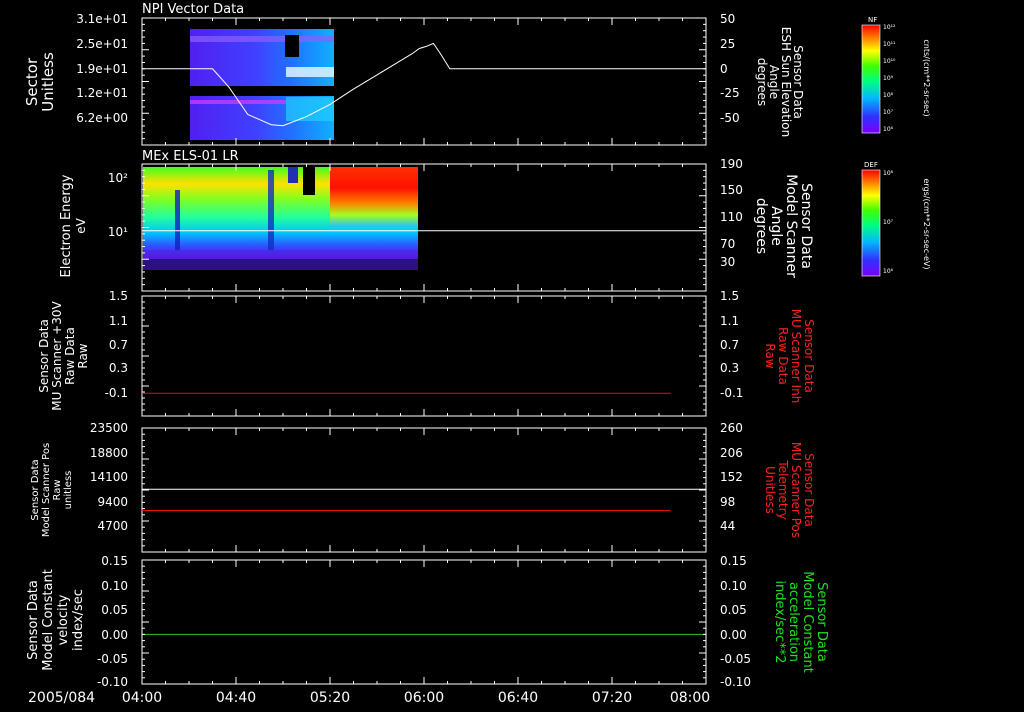  Describe the element at coordinates (48, 620) in the screenshot. I see `panel-constant-ylabel-1: Model Constant` at that location.